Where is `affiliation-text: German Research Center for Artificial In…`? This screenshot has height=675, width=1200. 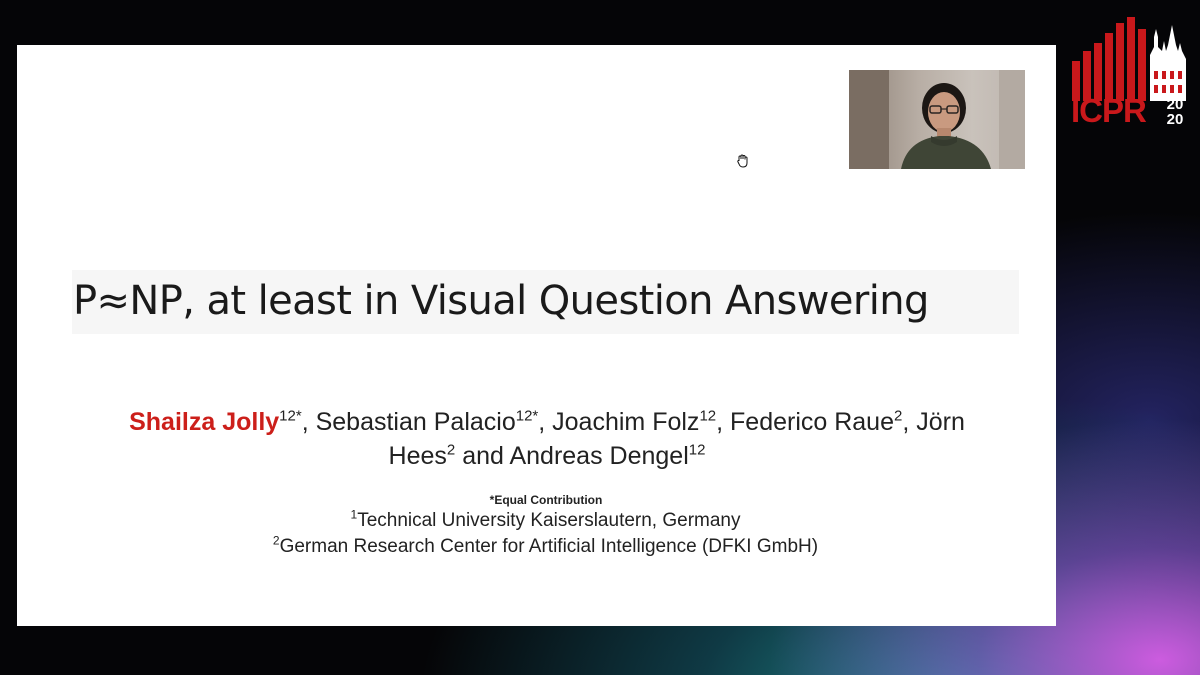 affiliation-text: German Research Center for Artificial In… is located at coordinates (549, 546).